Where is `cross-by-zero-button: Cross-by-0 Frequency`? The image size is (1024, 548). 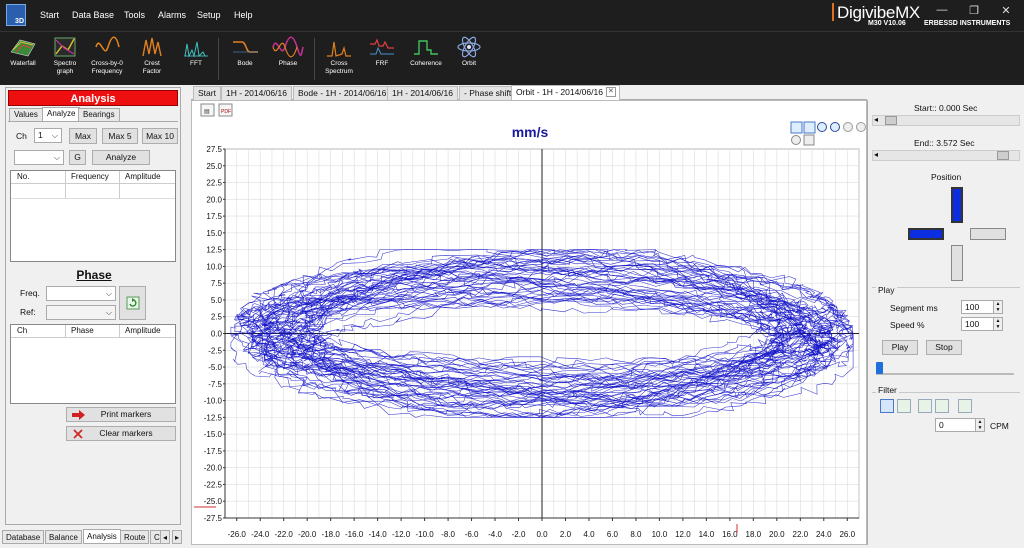 cross-by-zero-button: Cross-by-0 Frequency is located at coordinates (107, 59).